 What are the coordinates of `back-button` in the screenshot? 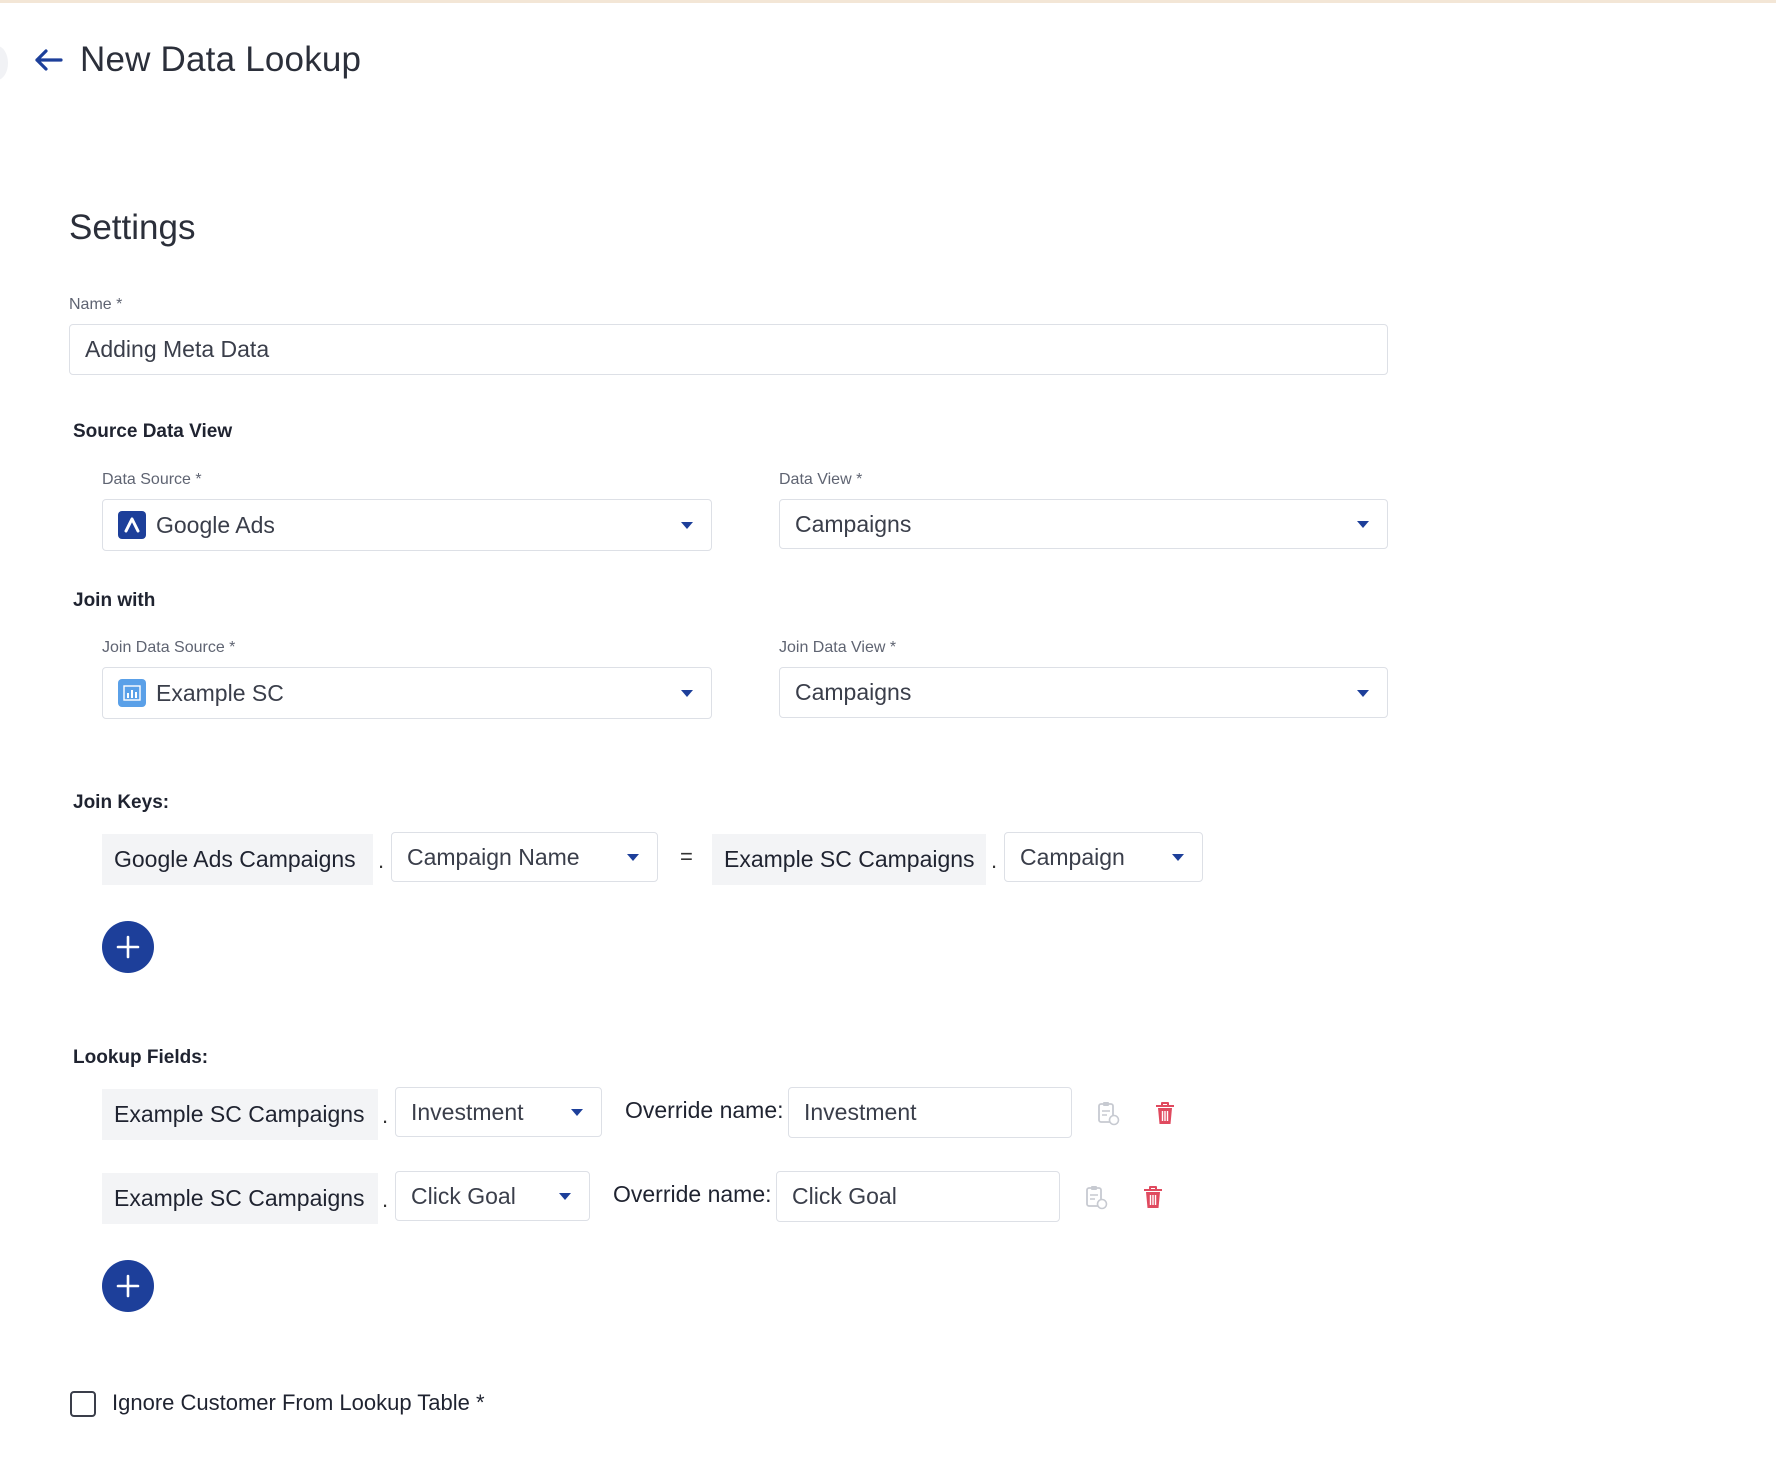 It's located at (48, 60).